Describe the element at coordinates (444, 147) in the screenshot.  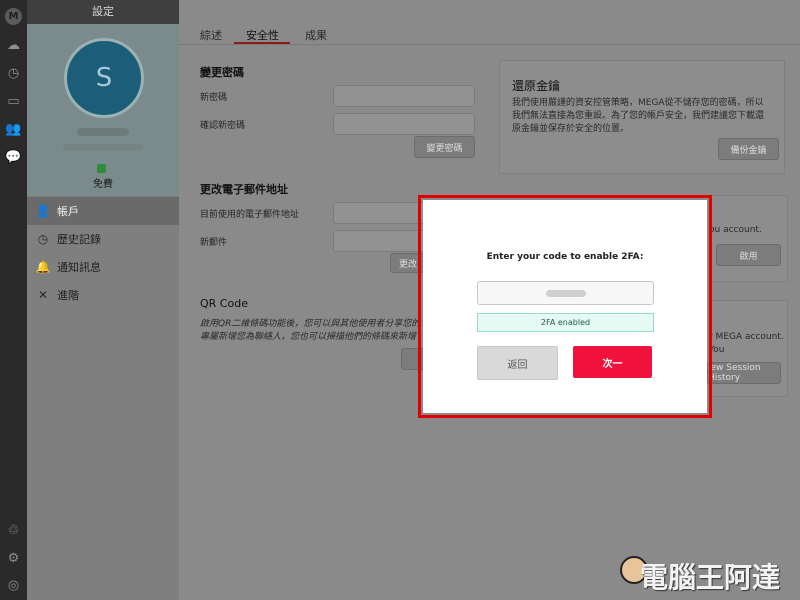
I see `change-password-button: 變更密碼` at that location.